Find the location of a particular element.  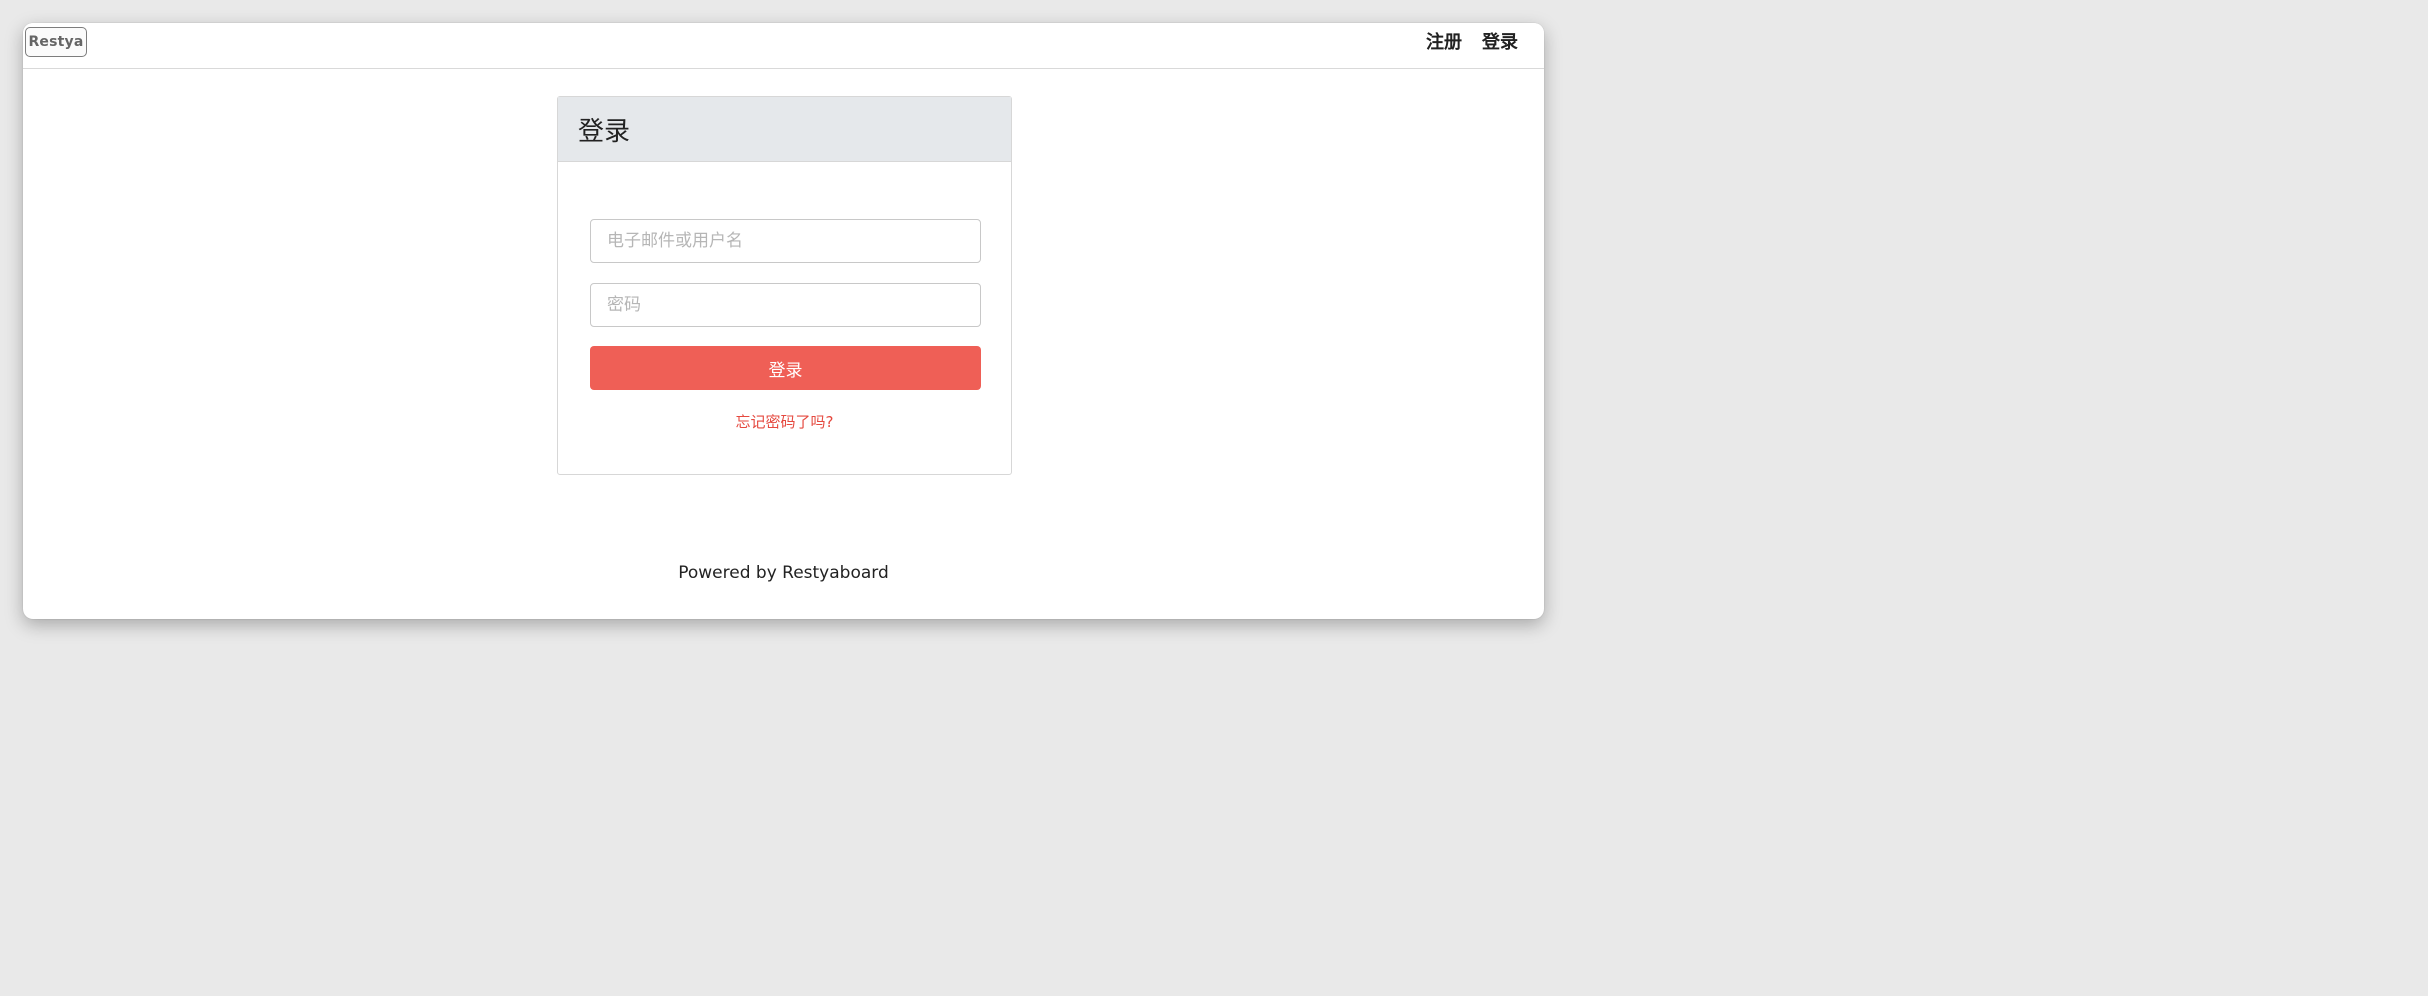

email-username-input is located at coordinates (785, 241).